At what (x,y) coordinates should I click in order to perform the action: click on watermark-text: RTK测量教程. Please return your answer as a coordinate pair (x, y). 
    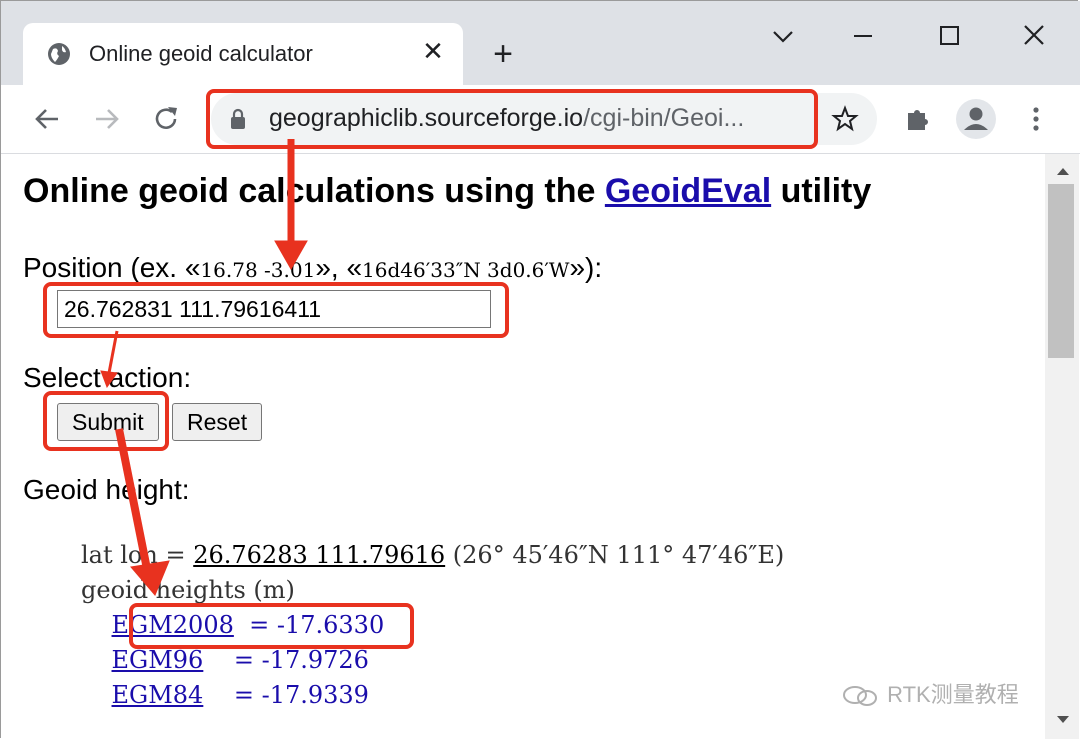
    Looking at the image, I should click on (953, 694).